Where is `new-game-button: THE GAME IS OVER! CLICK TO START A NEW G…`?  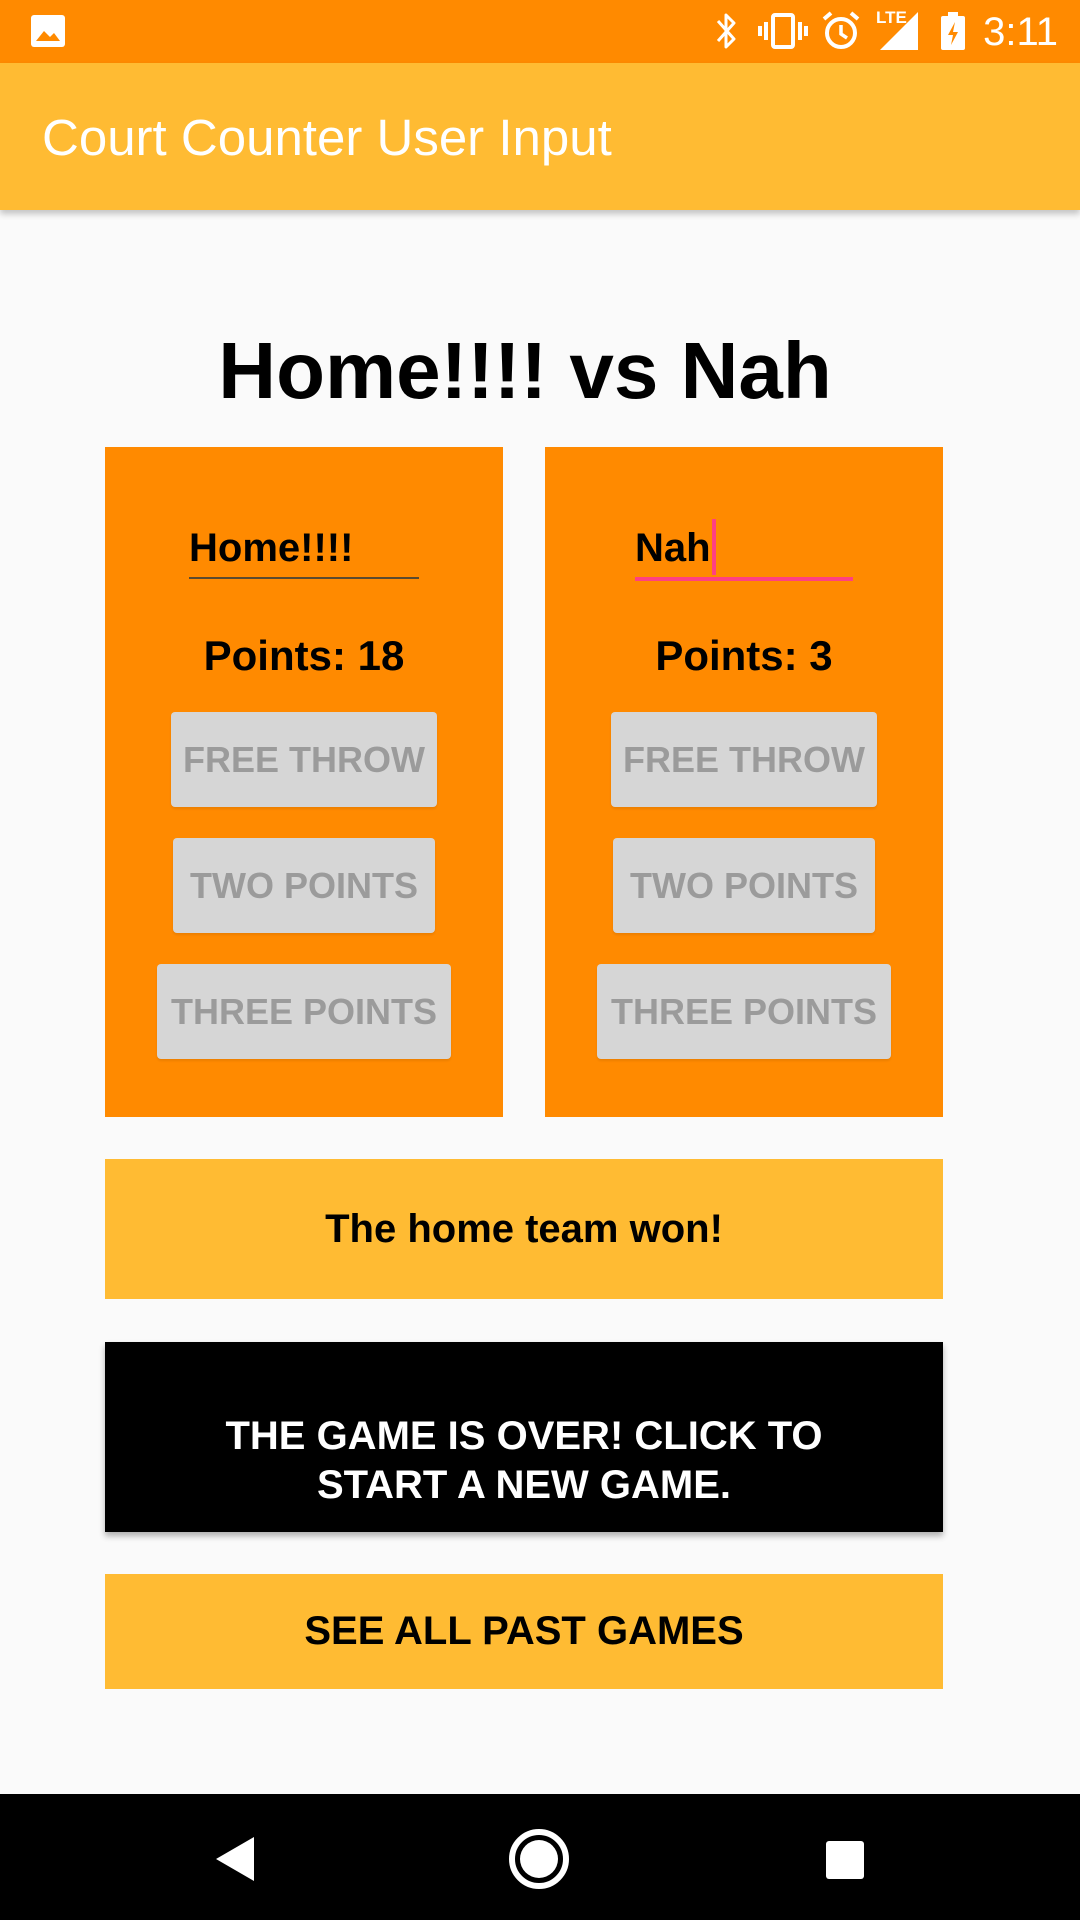 new-game-button: THE GAME IS OVER! CLICK TO START A NEW G… is located at coordinates (524, 1437).